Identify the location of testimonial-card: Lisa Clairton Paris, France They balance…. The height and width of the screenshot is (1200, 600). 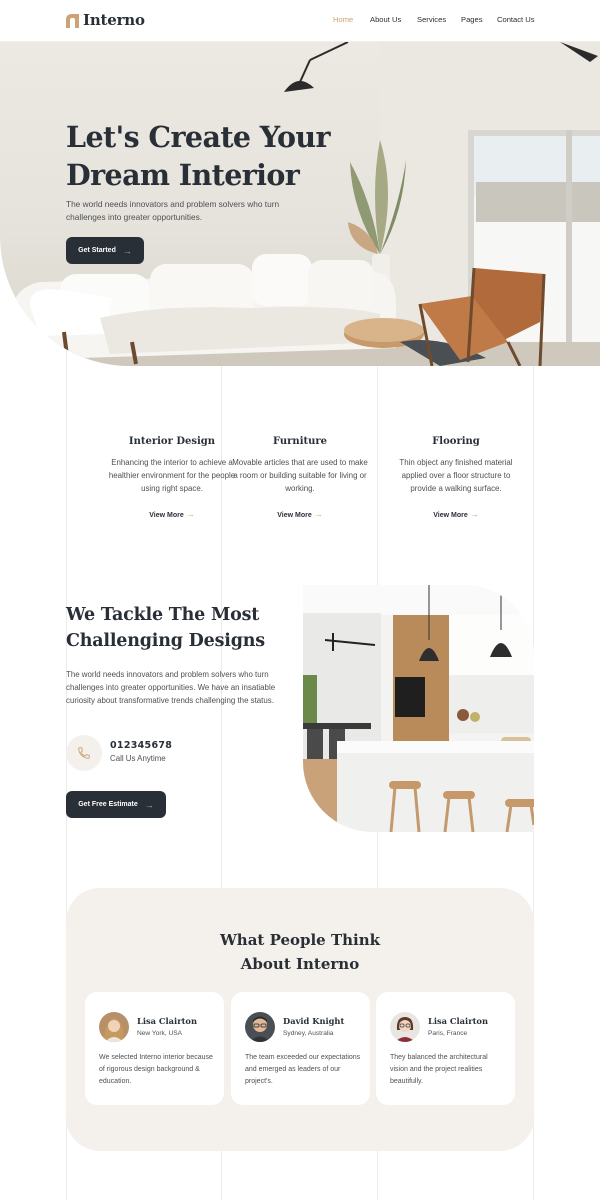
(445, 1048).